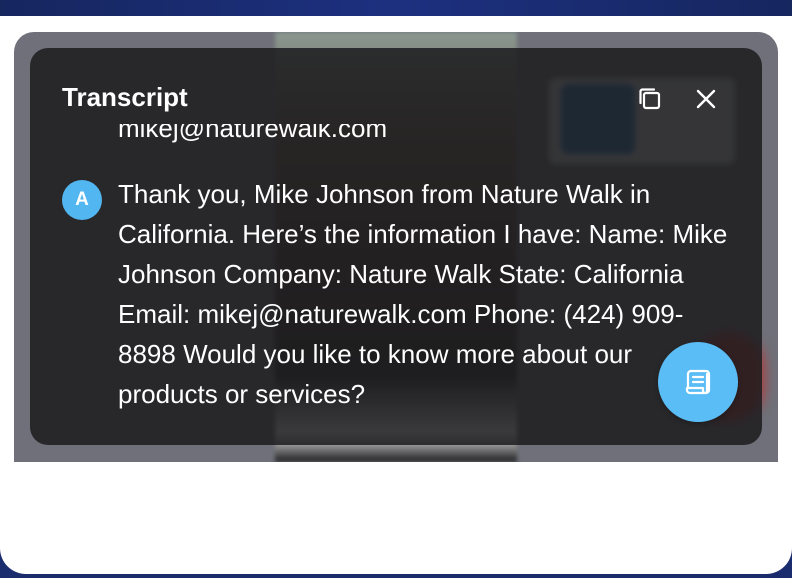 The image size is (792, 578). I want to click on copy-icon, so click(650, 99).